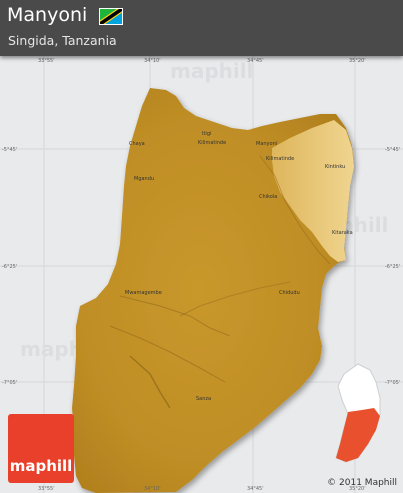  Describe the element at coordinates (62, 40) in the screenshot. I see `page-subtitle: Singida, Tanzania` at that location.